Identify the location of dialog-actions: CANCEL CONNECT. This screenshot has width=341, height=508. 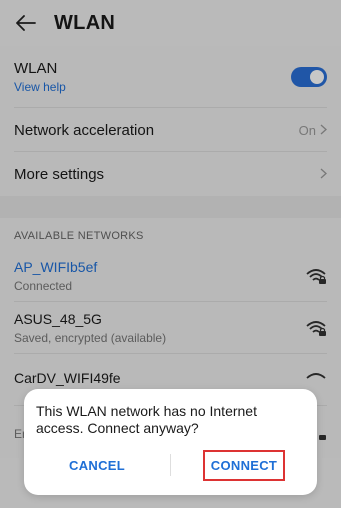
(170, 465).